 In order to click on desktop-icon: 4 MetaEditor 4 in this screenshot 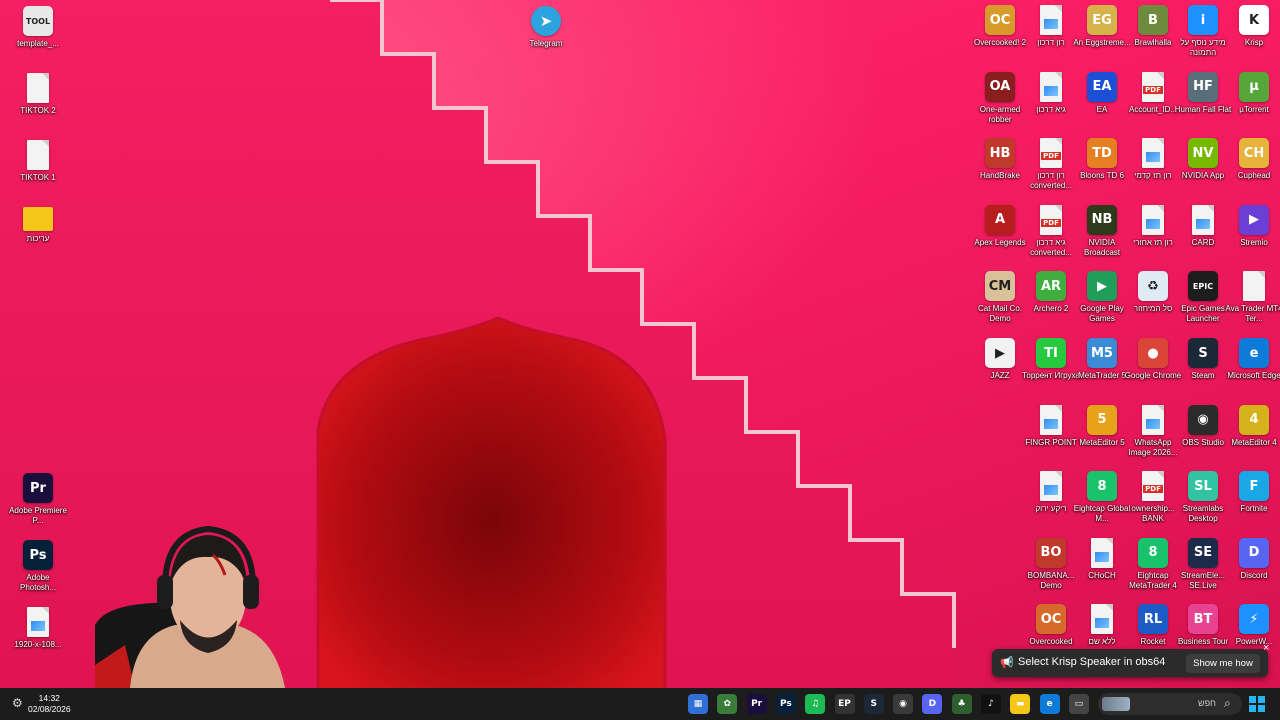, I will do `click(1252, 426)`.